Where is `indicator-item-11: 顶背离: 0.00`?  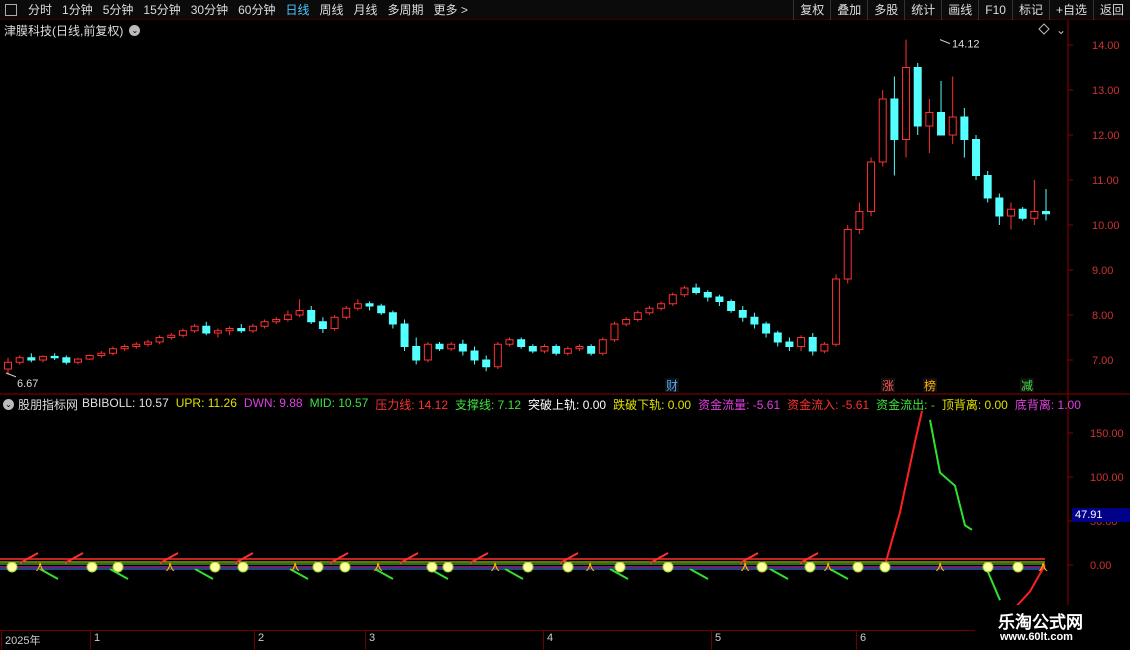
indicator-item-11: 顶背离: 0.00 is located at coordinates (974, 405).